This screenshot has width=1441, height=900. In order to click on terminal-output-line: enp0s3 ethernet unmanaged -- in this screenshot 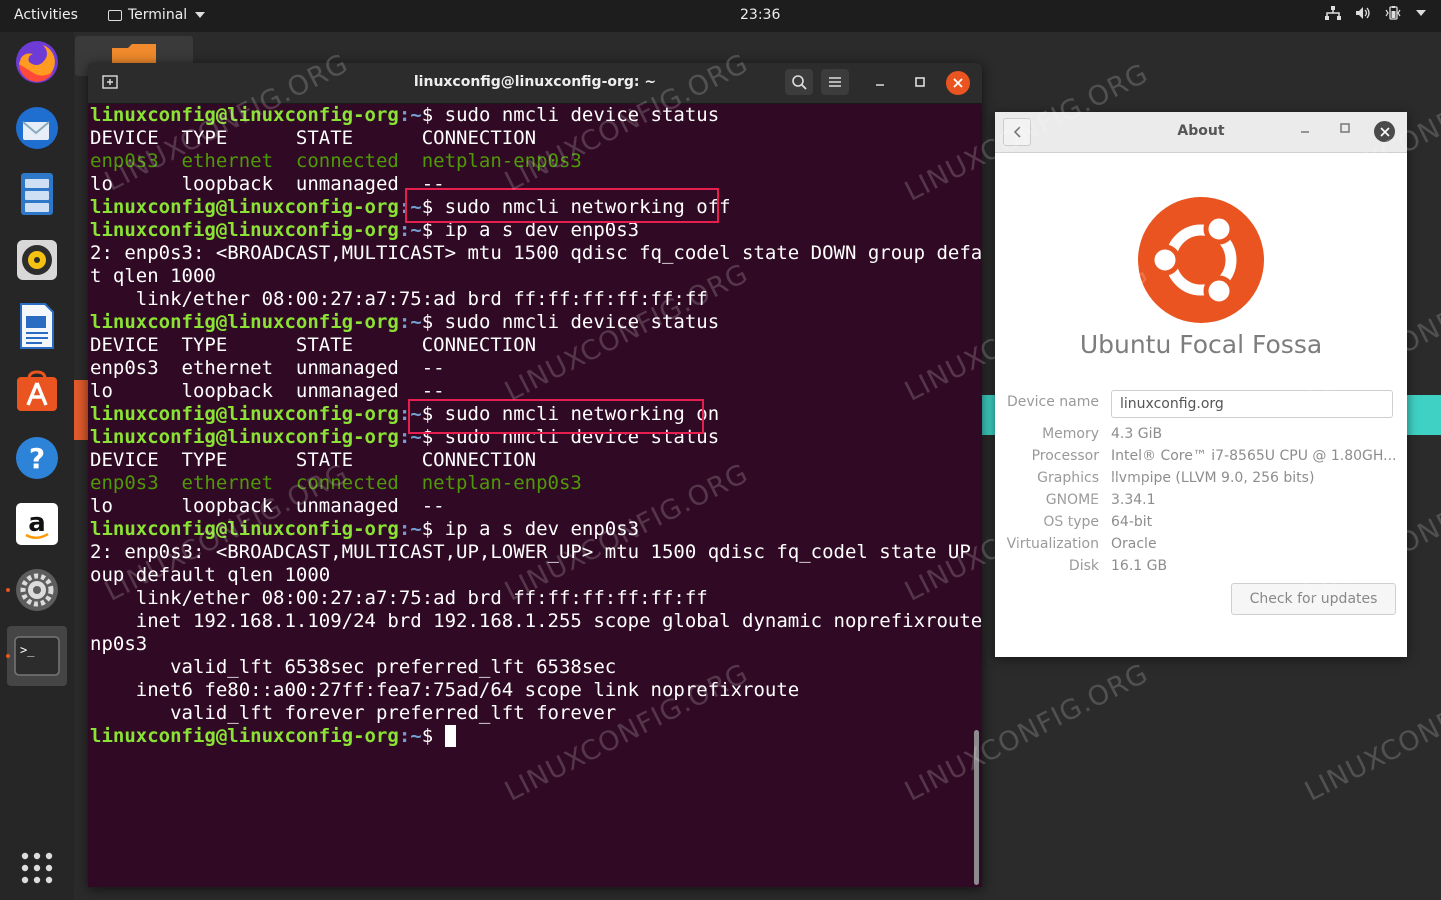, I will do `click(530, 368)`.